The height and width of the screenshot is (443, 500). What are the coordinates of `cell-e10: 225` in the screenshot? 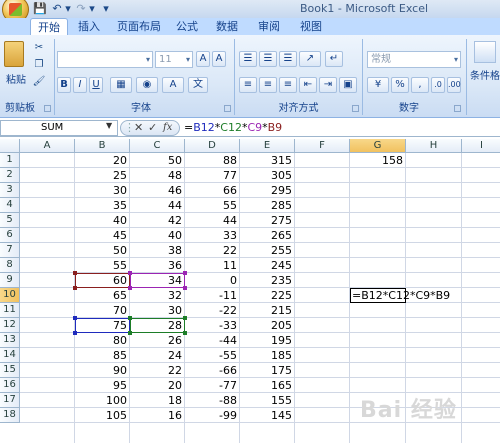 It's located at (267, 295).